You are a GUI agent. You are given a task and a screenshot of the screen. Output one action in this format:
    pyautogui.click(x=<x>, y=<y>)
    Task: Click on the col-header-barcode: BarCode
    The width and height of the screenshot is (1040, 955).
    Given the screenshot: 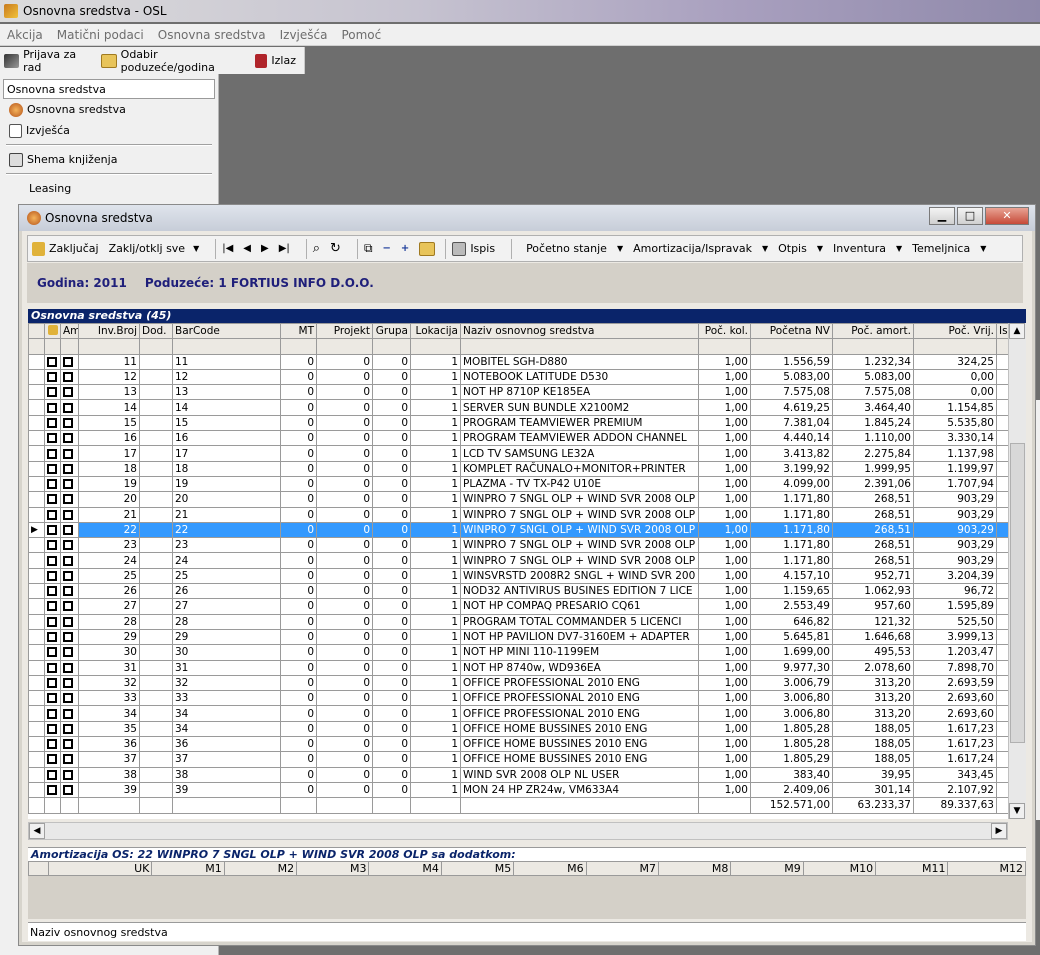 What is the action you would take?
    pyautogui.click(x=226, y=331)
    